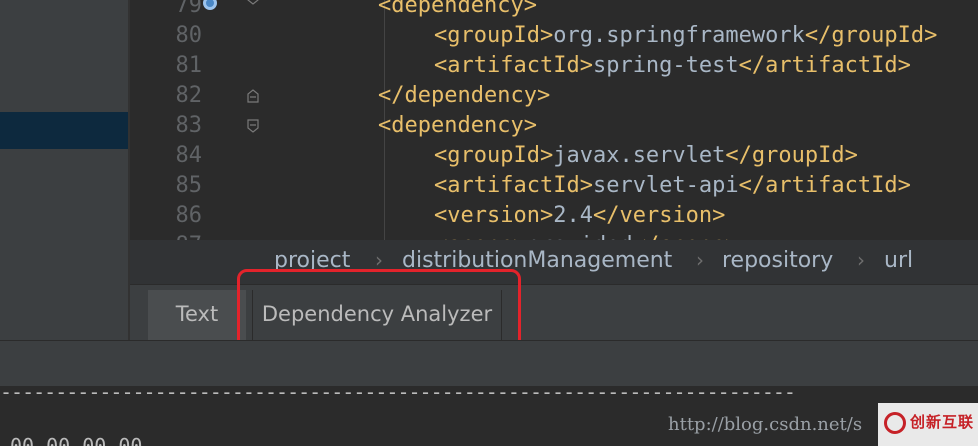 This screenshot has width=978, height=446. Describe the element at coordinates (765, 424) in the screenshot. I see `watermark-url: http://blog.csdn.net/s` at that location.